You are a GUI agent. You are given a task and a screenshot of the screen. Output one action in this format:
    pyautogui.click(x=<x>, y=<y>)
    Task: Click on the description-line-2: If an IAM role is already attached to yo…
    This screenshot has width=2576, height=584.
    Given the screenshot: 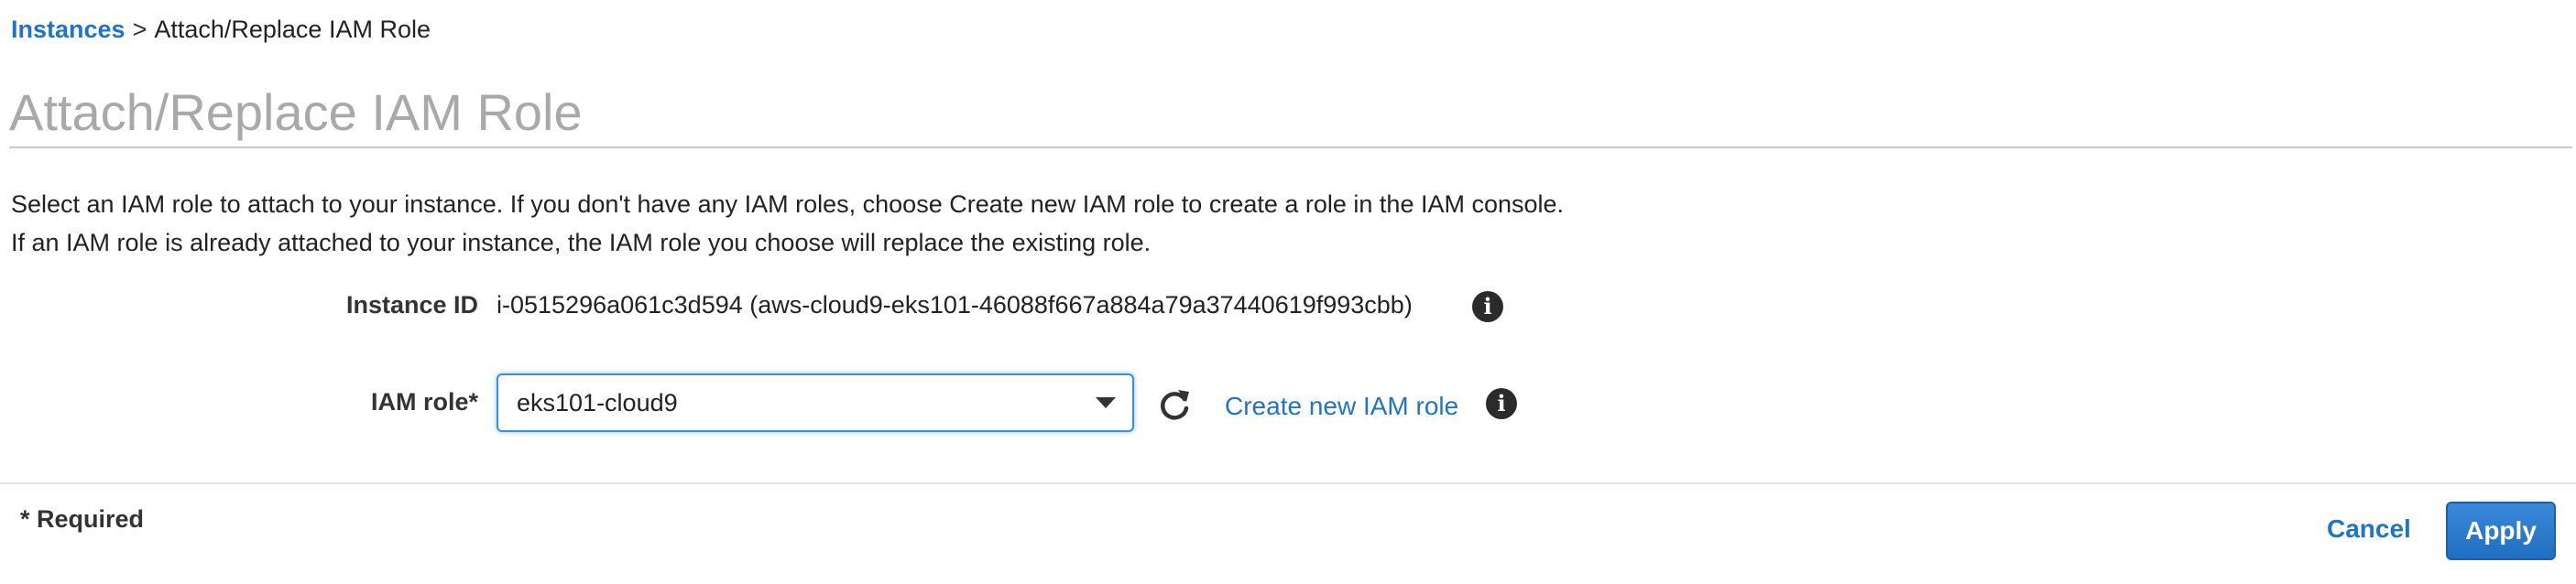 What is the action you would take?
    pyautogui.click(x=582, y=242)
    